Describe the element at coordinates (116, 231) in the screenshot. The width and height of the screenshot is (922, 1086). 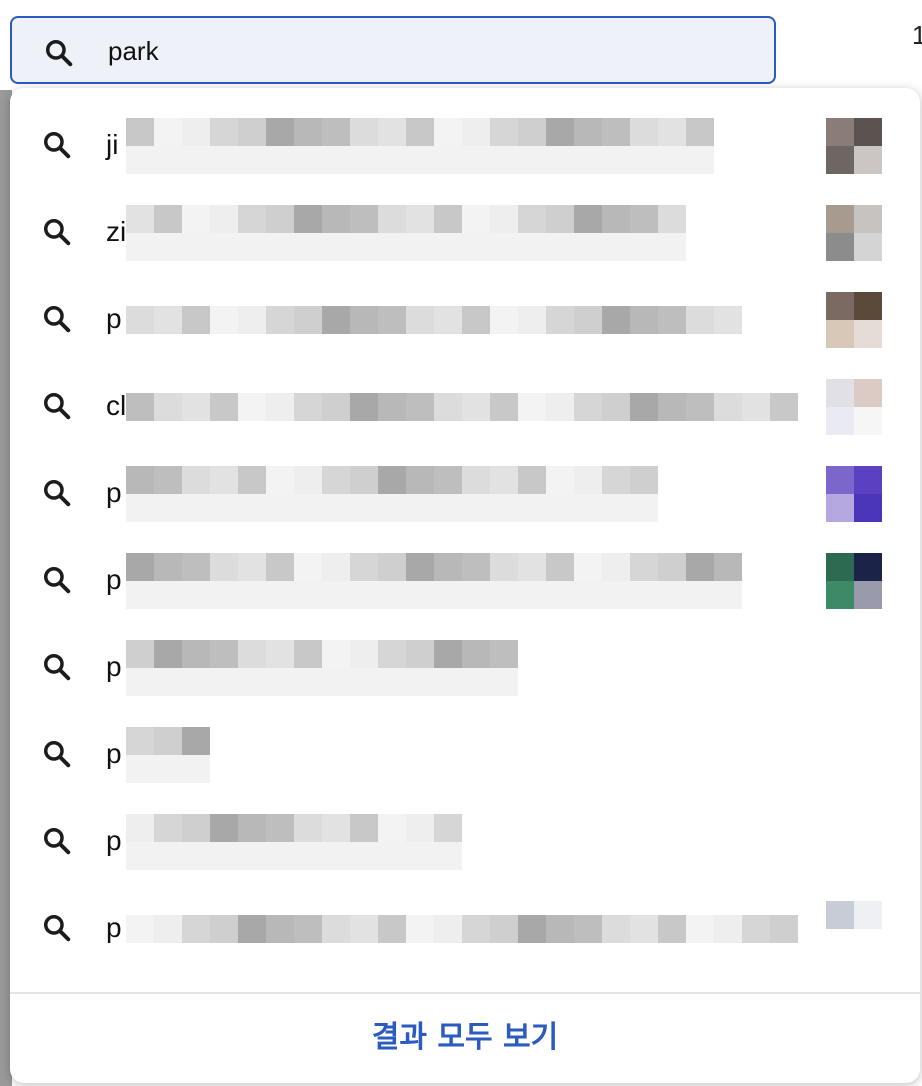
I see `suggestion-text: zi` at that location.